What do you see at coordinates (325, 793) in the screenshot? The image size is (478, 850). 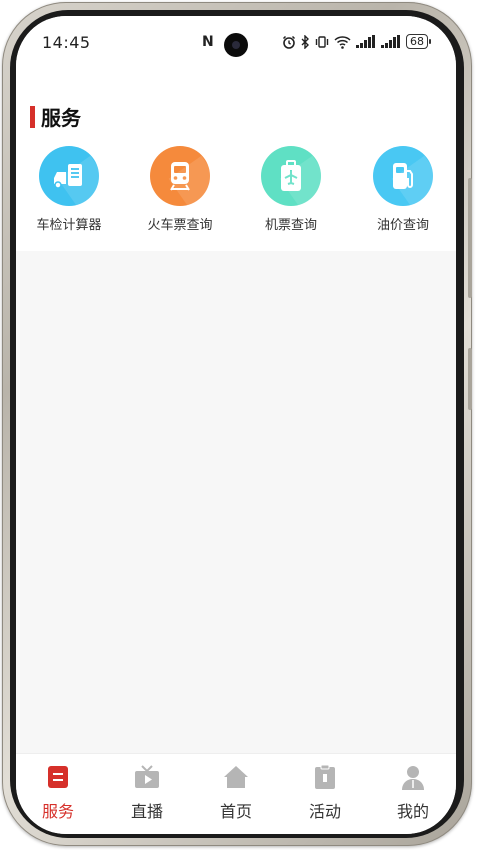 I see `tab-activity: 活动` at bounding box center [325, 793].